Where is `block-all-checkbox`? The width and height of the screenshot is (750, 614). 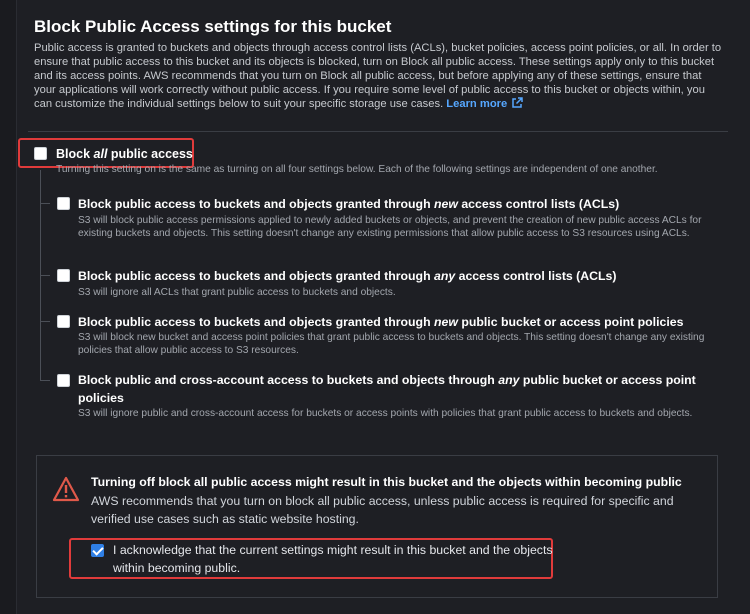 block-all-checkbox is located at coordinates (40, 153).